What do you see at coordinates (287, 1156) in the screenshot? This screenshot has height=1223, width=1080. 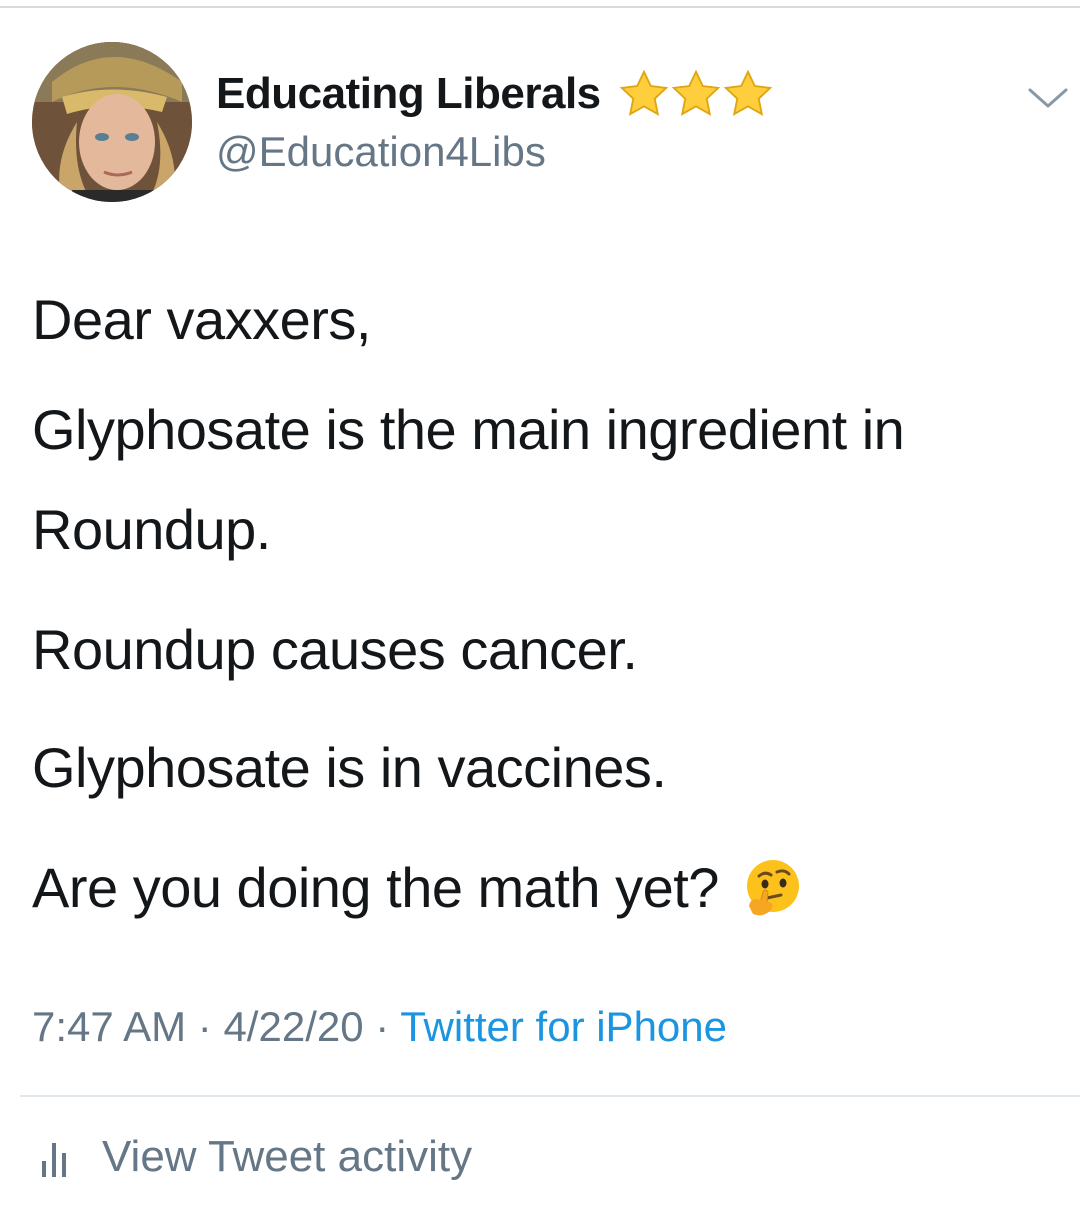 I see `view-tweet-activity-label: View Tweet activity` at bounding box center [287, 1156].